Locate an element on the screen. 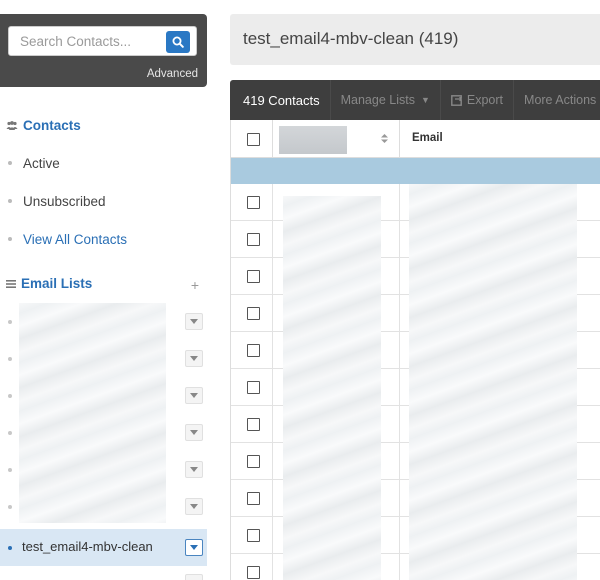 This screenshot has width=600, height=580. export-button: Export is located at coordinates (476, 100).